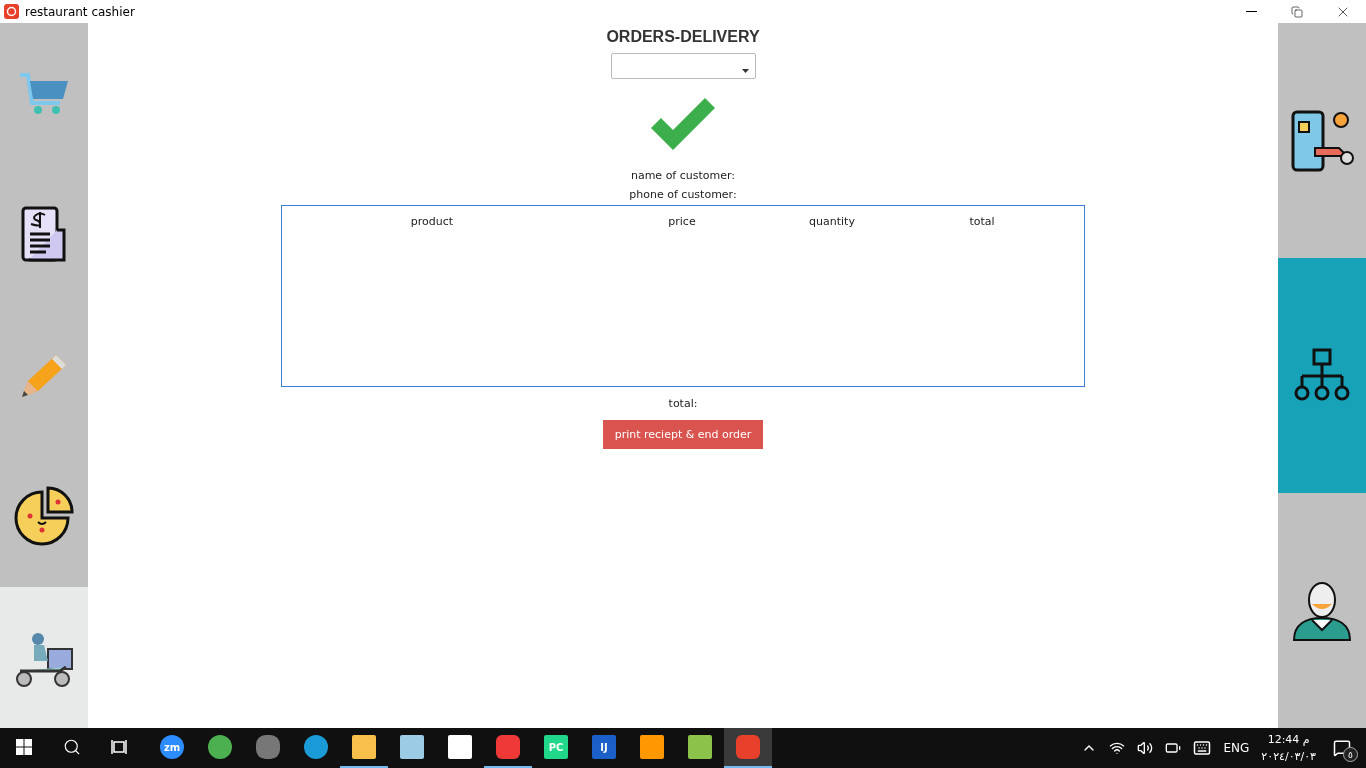 Image resolution: width=1366 pixels, height=768 pixels. I want to click on receipt-icon, so click(44, 234).